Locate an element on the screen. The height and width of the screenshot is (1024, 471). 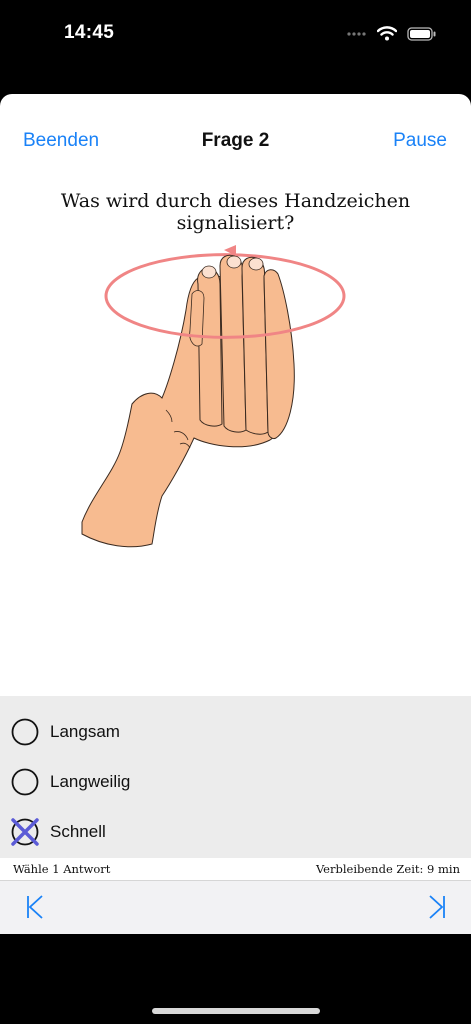
skip-to-last-icon is located at coordinates (437, 907).